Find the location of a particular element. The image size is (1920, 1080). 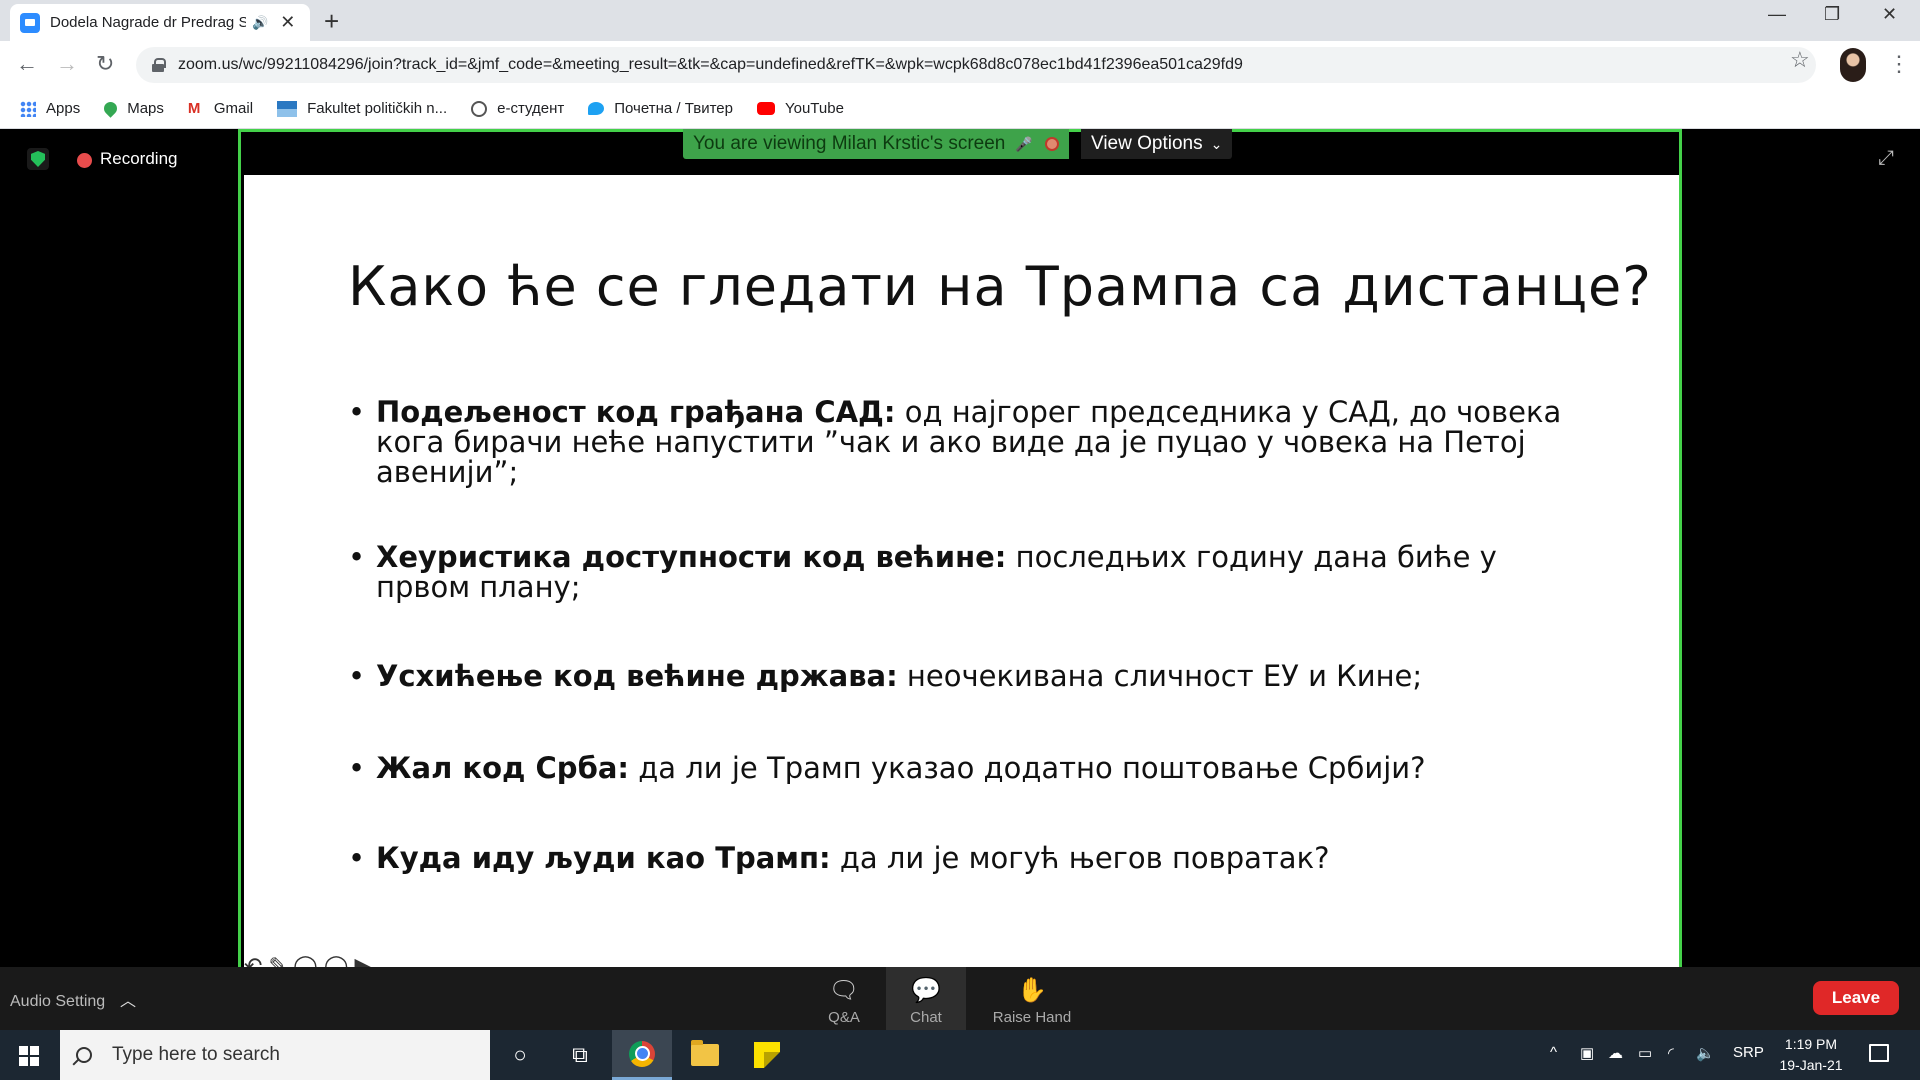

browser-tab-bar: Dodela Nagrade dr Predrag S 🔊 ✕ + — ❐ ✕ is located at coordinates (960, 20).